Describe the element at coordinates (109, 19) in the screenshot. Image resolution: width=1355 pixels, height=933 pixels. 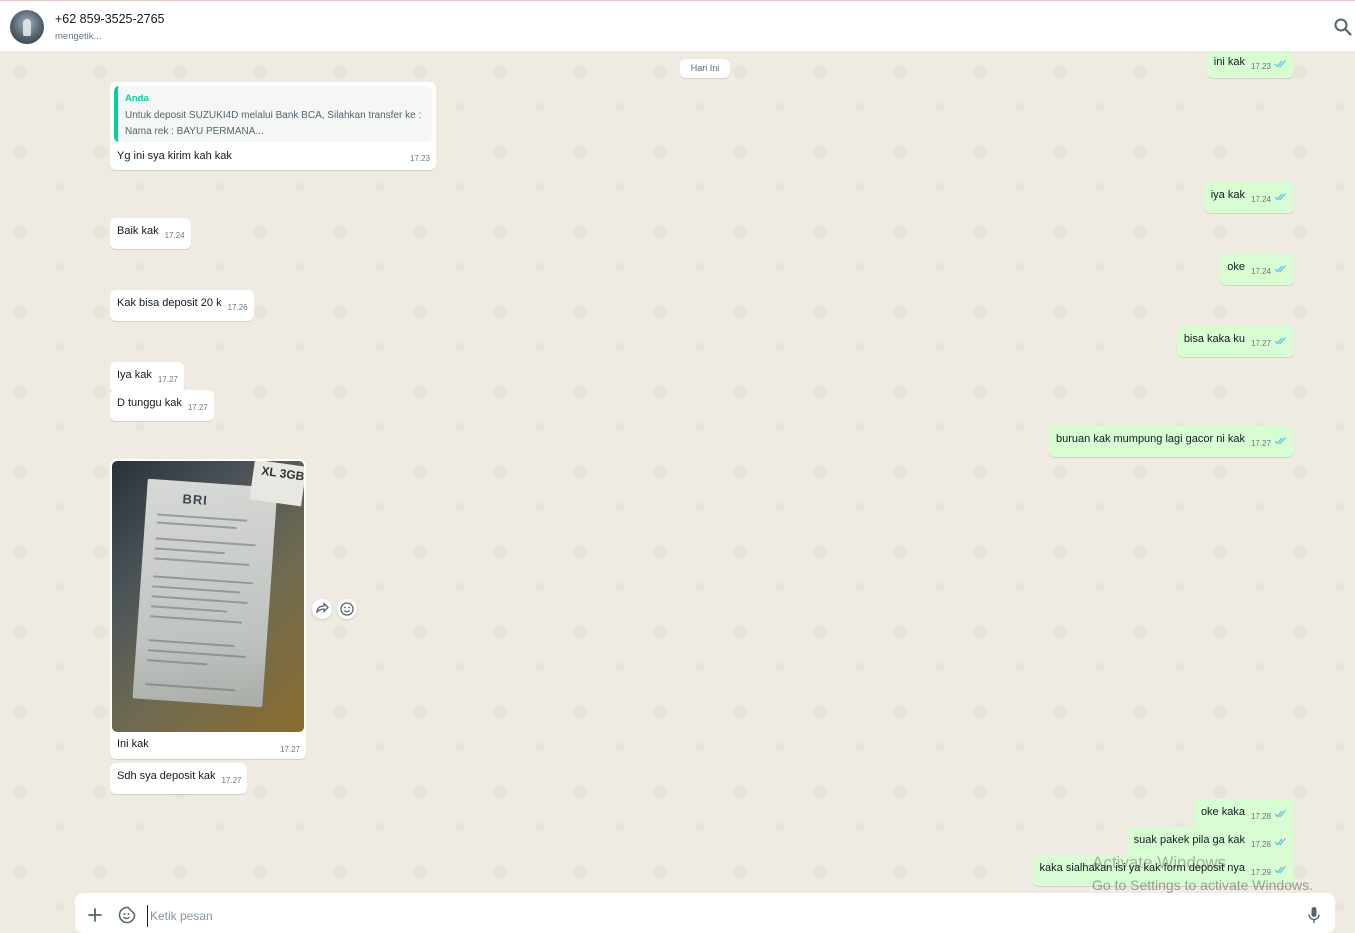
I see `contact-name: +62 859-3525-2765` at that location.